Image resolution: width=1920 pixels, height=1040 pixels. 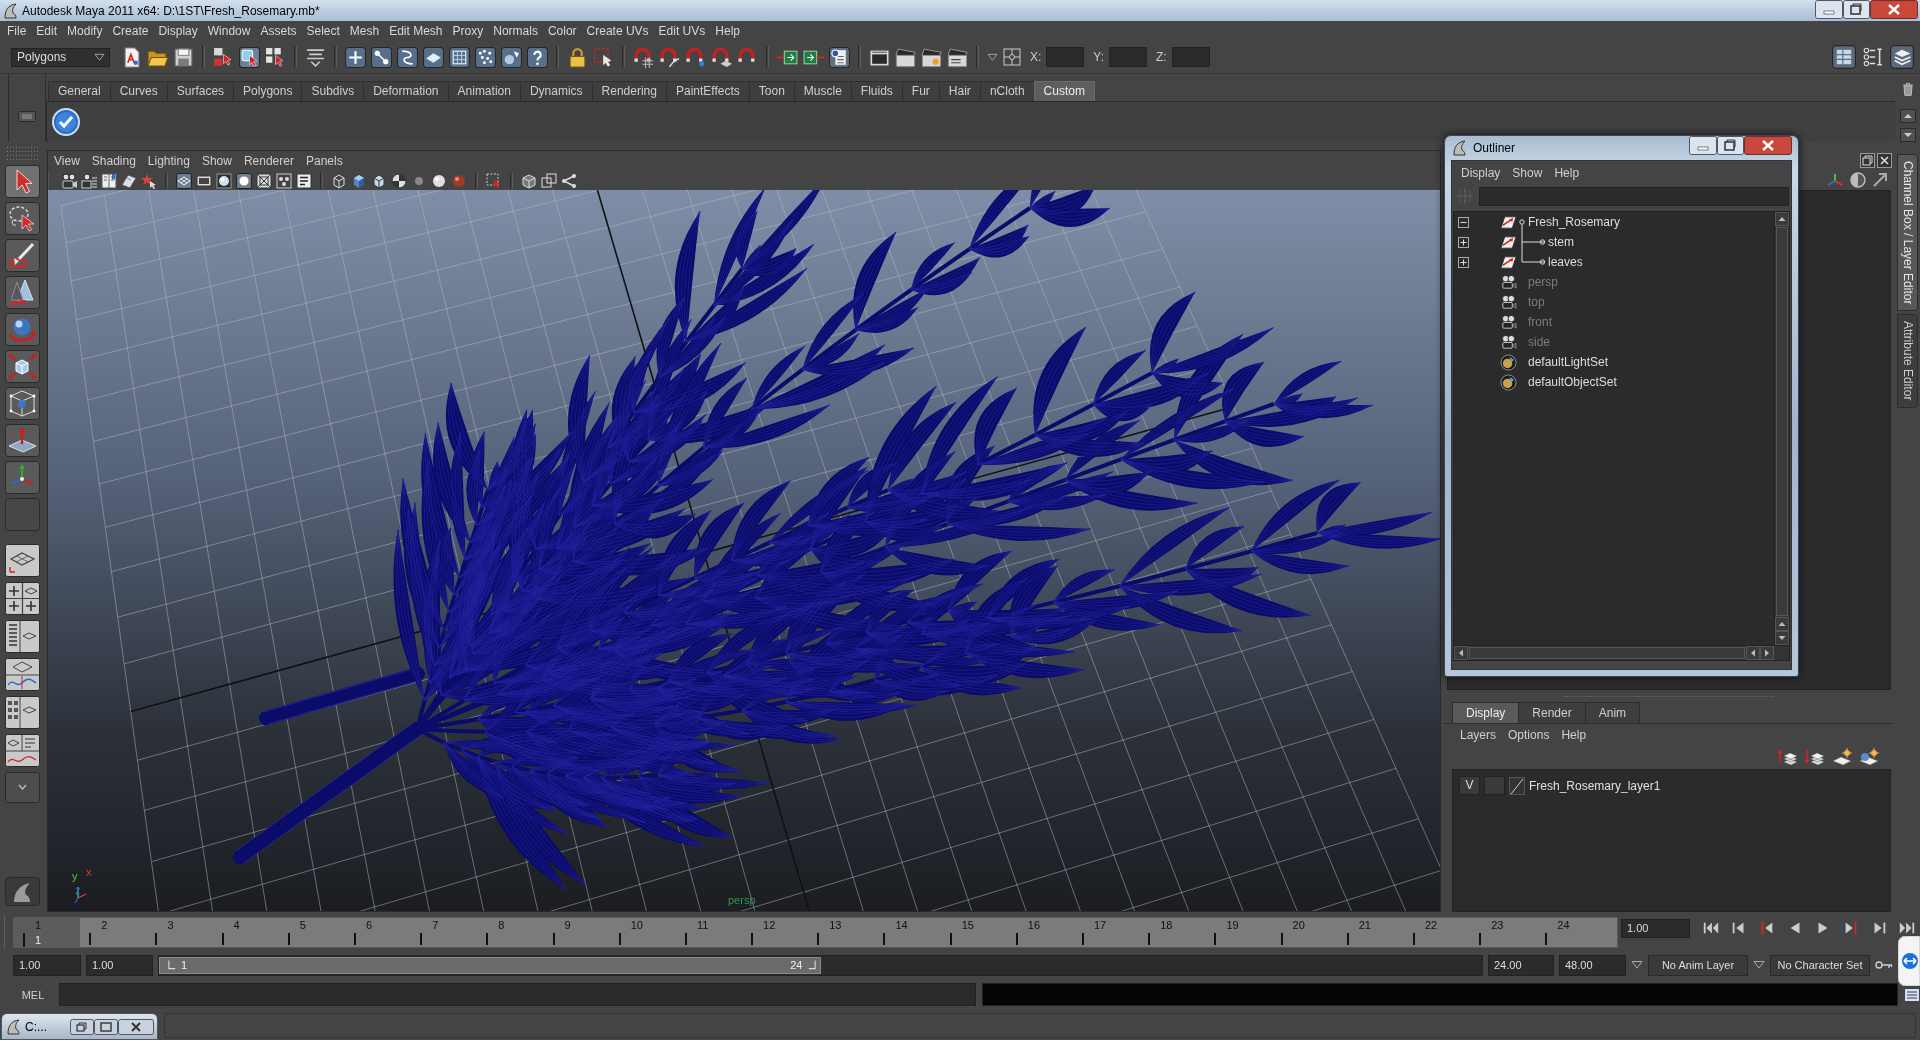 What do you see at coordinates (1912, 994) in the screenshot?
I see `document-lines-icon` at bounding box center [1912, 994].